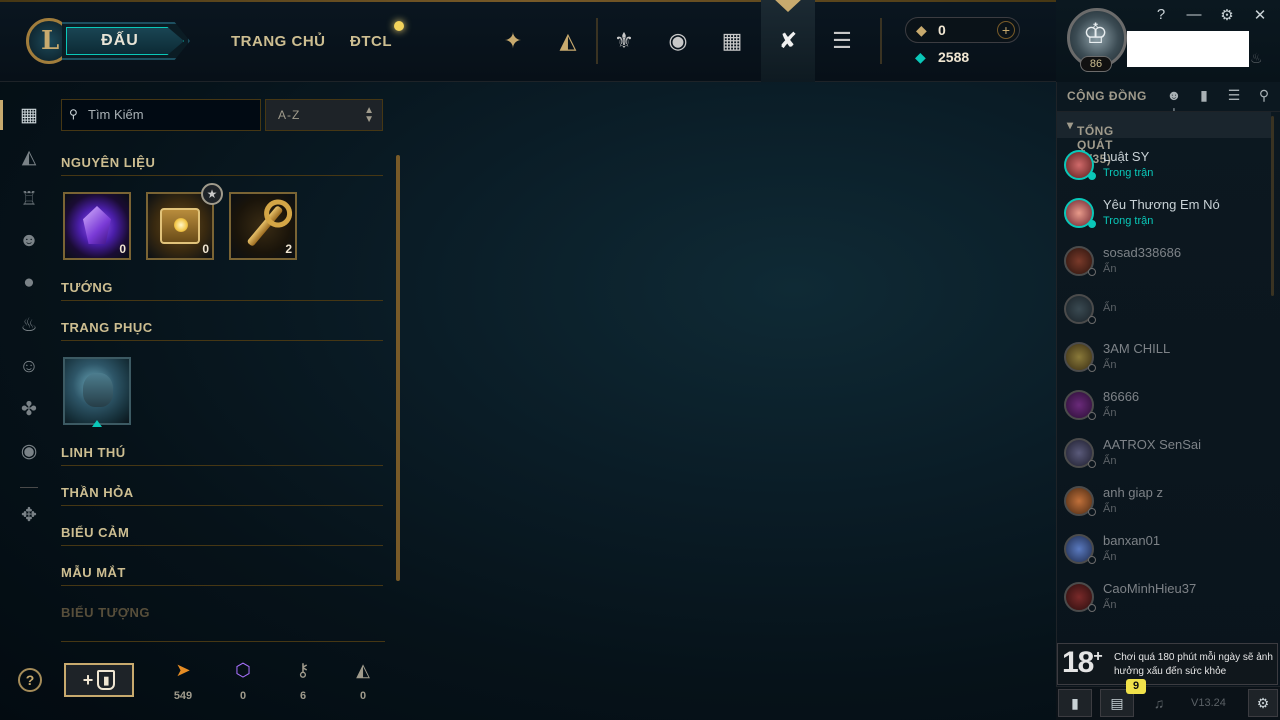 The height and width of the screenshot is (720, 1280). What do you see at coordinates (788, 41) in the screenshot?
I see `store-icon: ✘` at bounding box center [788, 41].